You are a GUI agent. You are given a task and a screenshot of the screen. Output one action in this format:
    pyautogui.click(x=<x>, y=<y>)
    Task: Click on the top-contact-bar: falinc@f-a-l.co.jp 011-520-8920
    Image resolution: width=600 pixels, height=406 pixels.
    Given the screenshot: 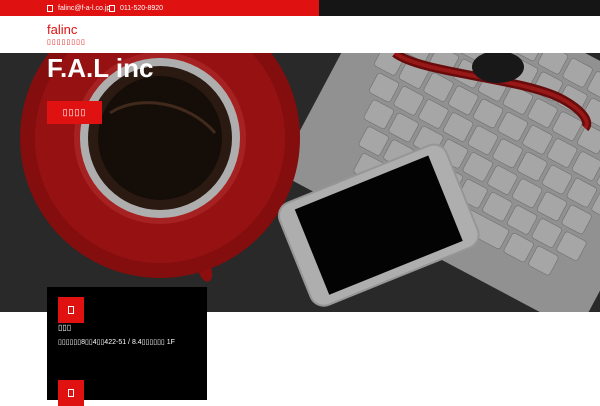 What is the action you would take?
    pyautogui.click(x=300, y=8)
    